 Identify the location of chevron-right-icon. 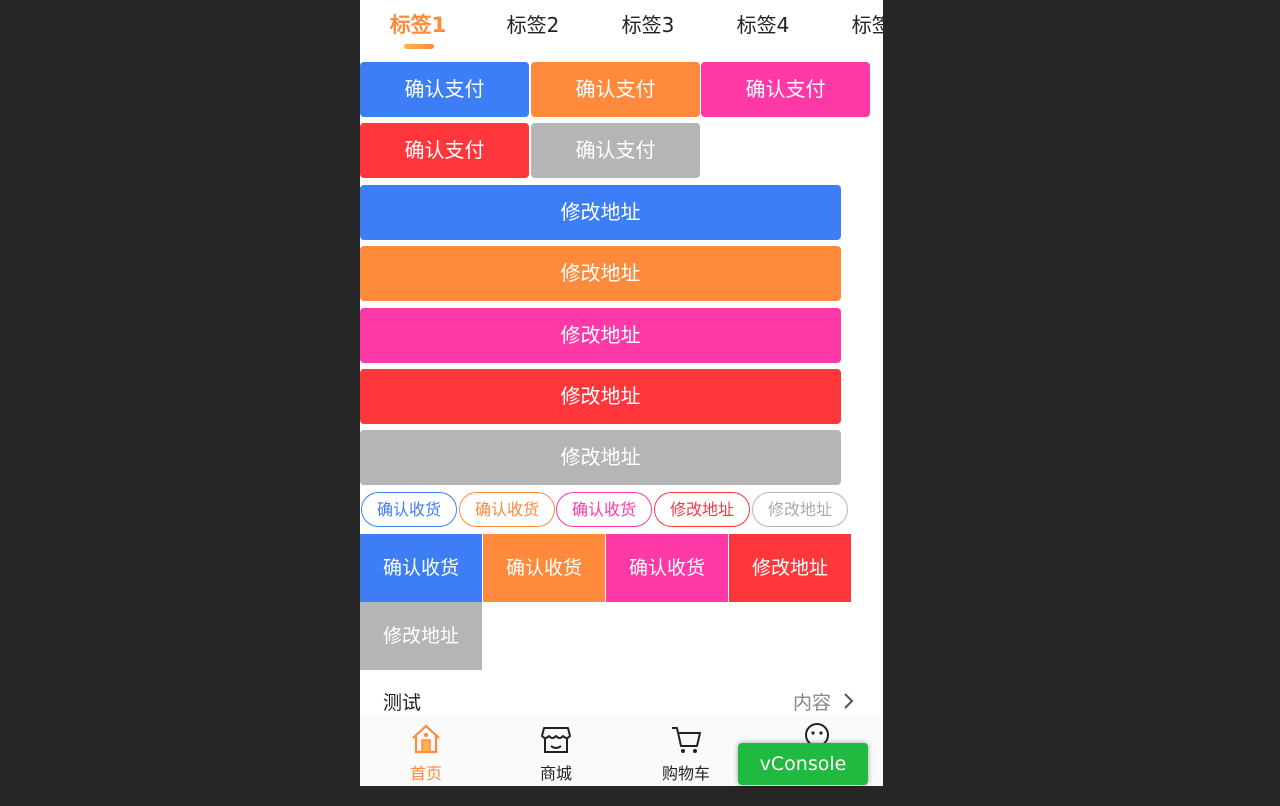
(849, 703).